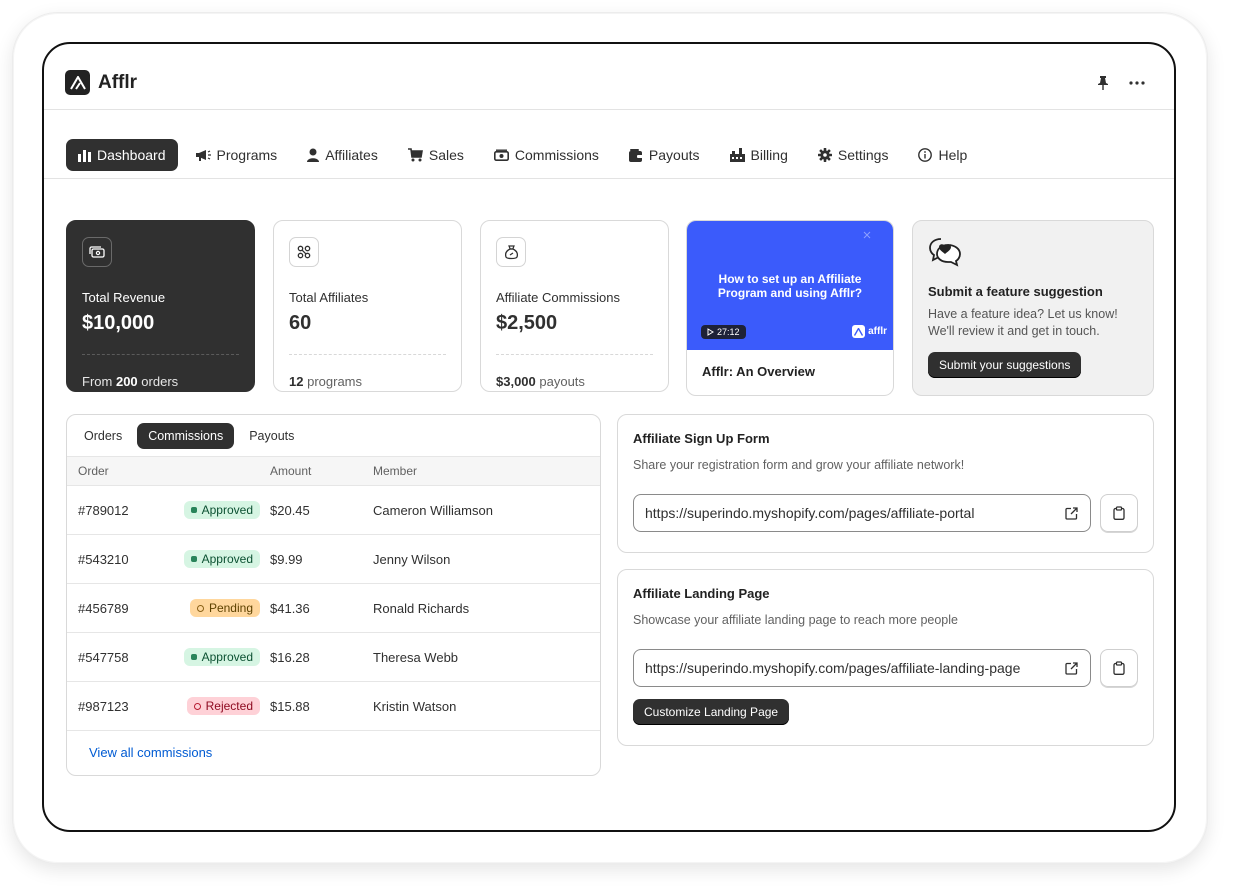  What do you see at coordinates (711, 712) in the screenshot?
I see `customize-landing-page-button: Customize Landing Page` at bounding box center [711, 712].